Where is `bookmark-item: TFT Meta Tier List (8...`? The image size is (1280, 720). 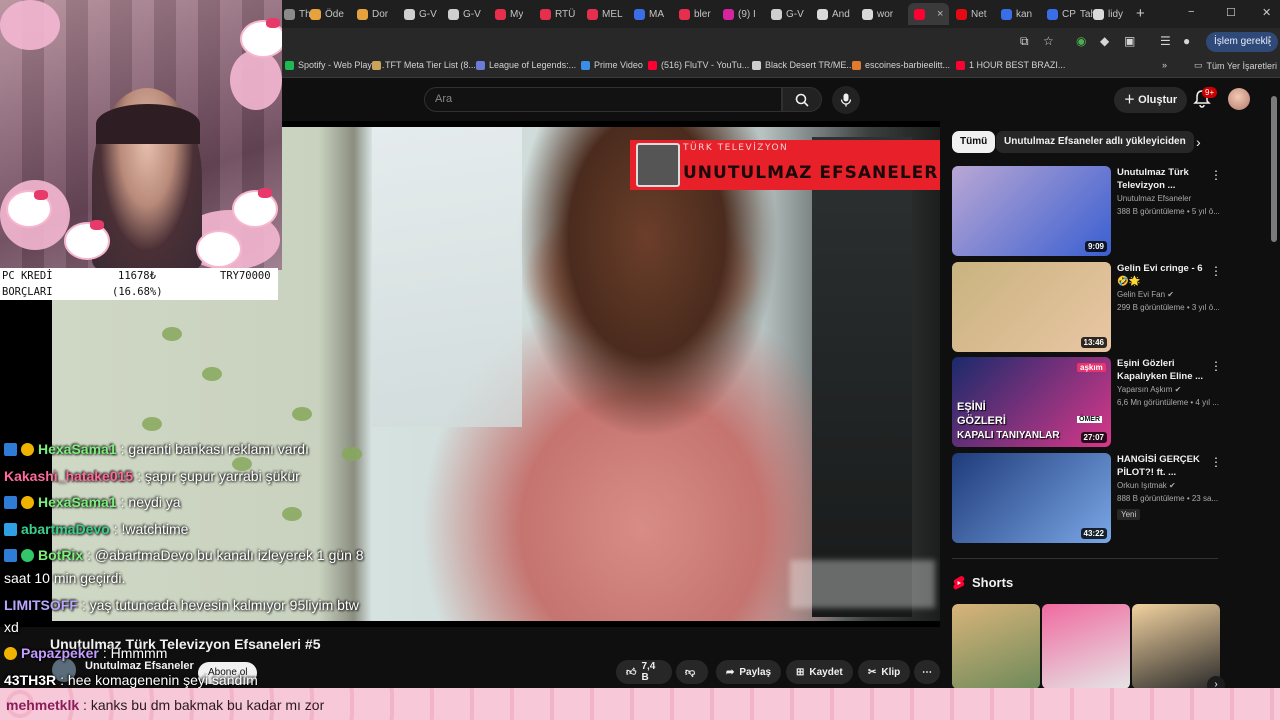
bookmark-item: TFT Meta Tier List (8... is located at coordinates (424, 65).